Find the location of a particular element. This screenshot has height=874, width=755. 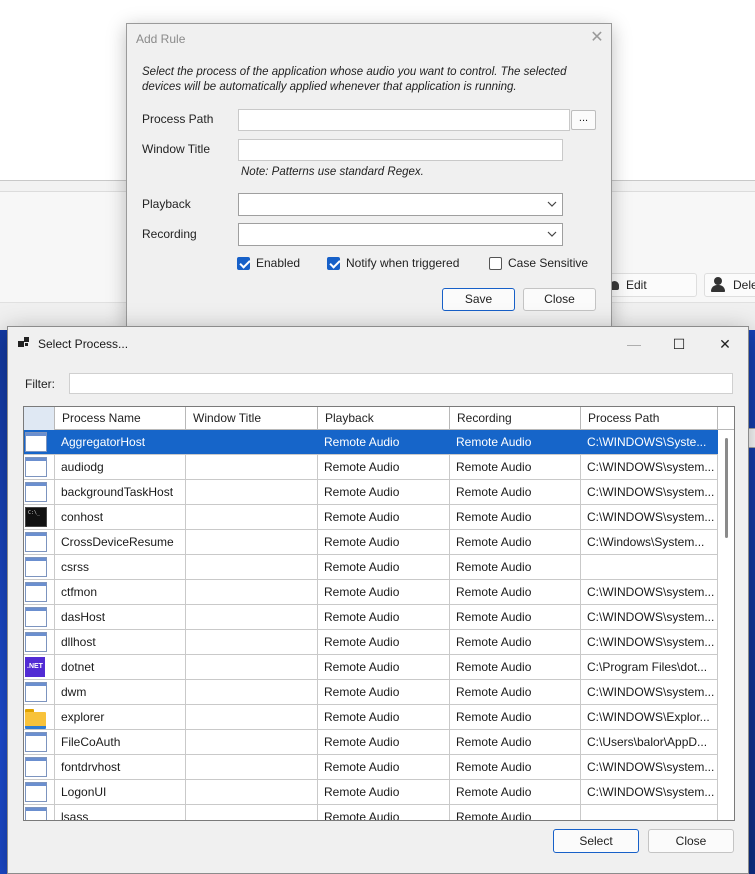

header-process-path: Process Path is located at coordinates (649, 418).